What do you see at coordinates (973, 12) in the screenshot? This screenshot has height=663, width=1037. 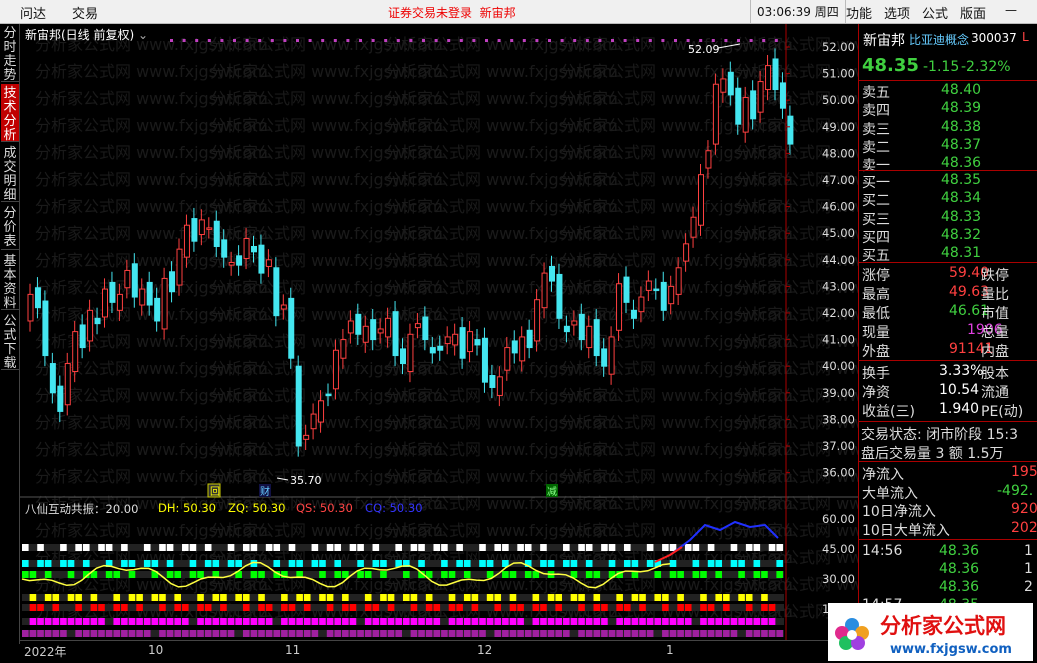 I see `menu-layout: 版面` at bounding box center [973, 12].